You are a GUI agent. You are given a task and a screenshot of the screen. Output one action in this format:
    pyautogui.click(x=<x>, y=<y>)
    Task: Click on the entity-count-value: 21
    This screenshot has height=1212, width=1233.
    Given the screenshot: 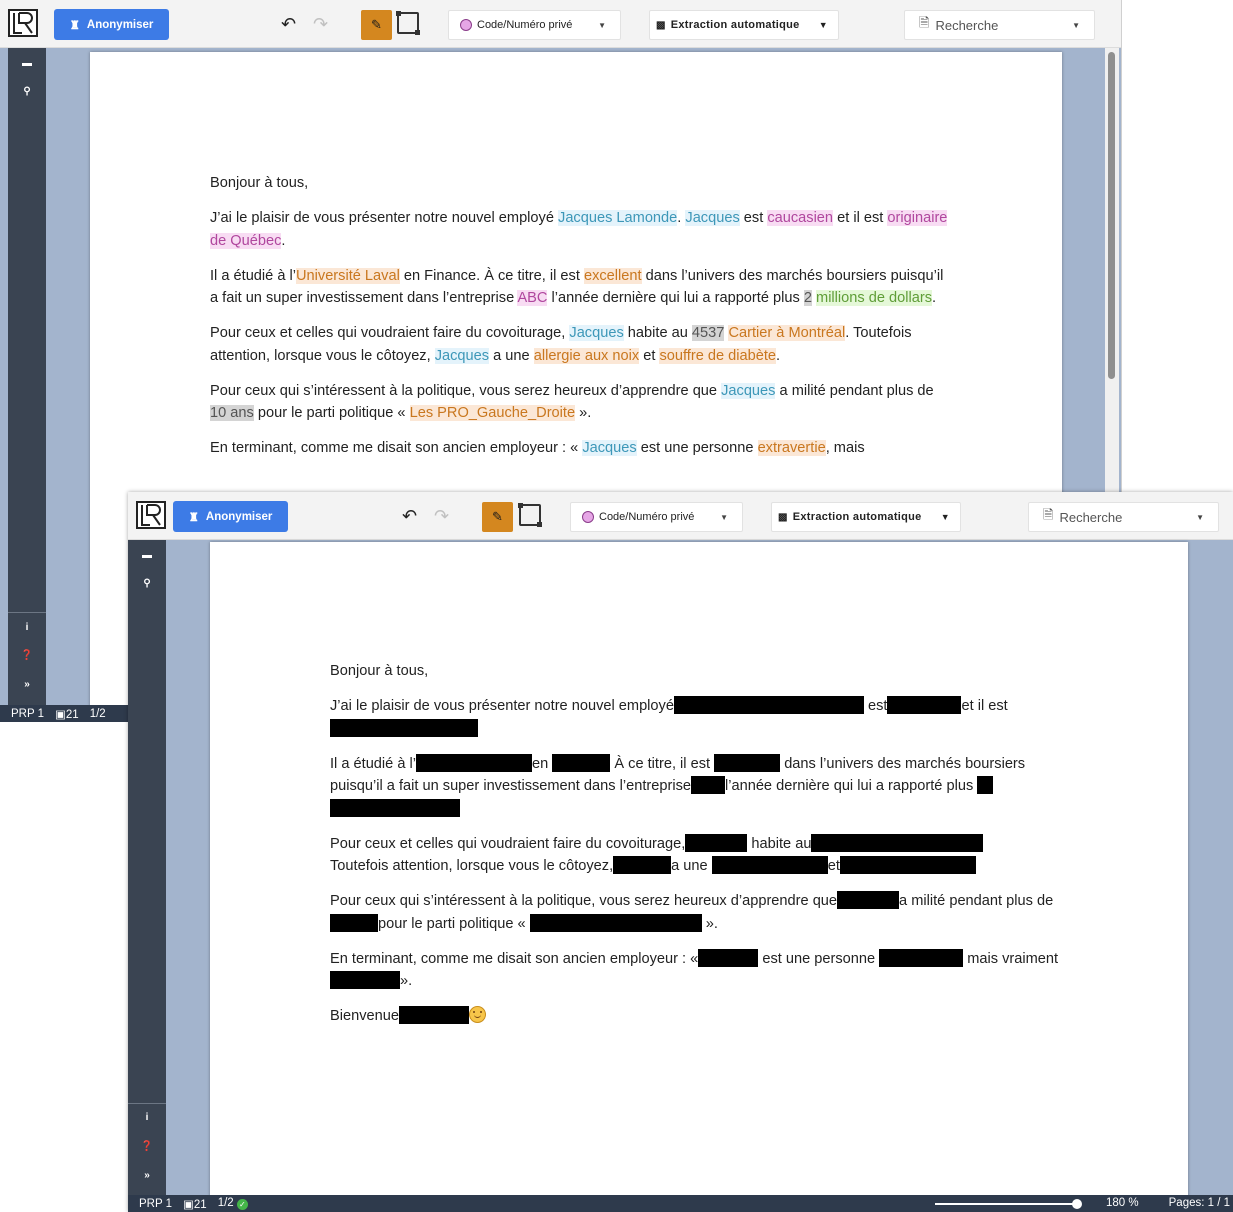 What is the action you would take?
    pyautogui.click(x=72, y=714)
    